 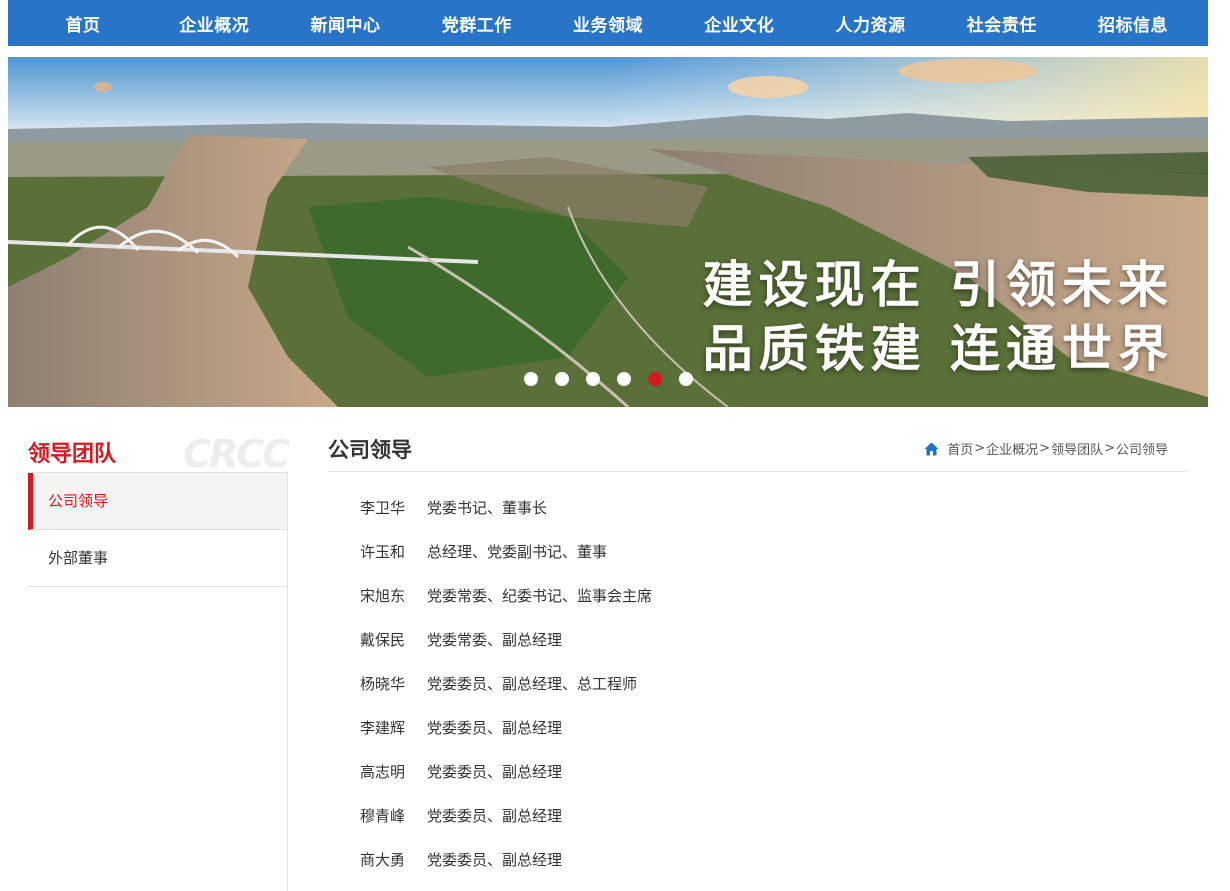 What do you see at coordinates (158, 501) in the screenshot?
I see `sidebar-item-company-leaders: 公司领导` at bounding box center [158, 501].